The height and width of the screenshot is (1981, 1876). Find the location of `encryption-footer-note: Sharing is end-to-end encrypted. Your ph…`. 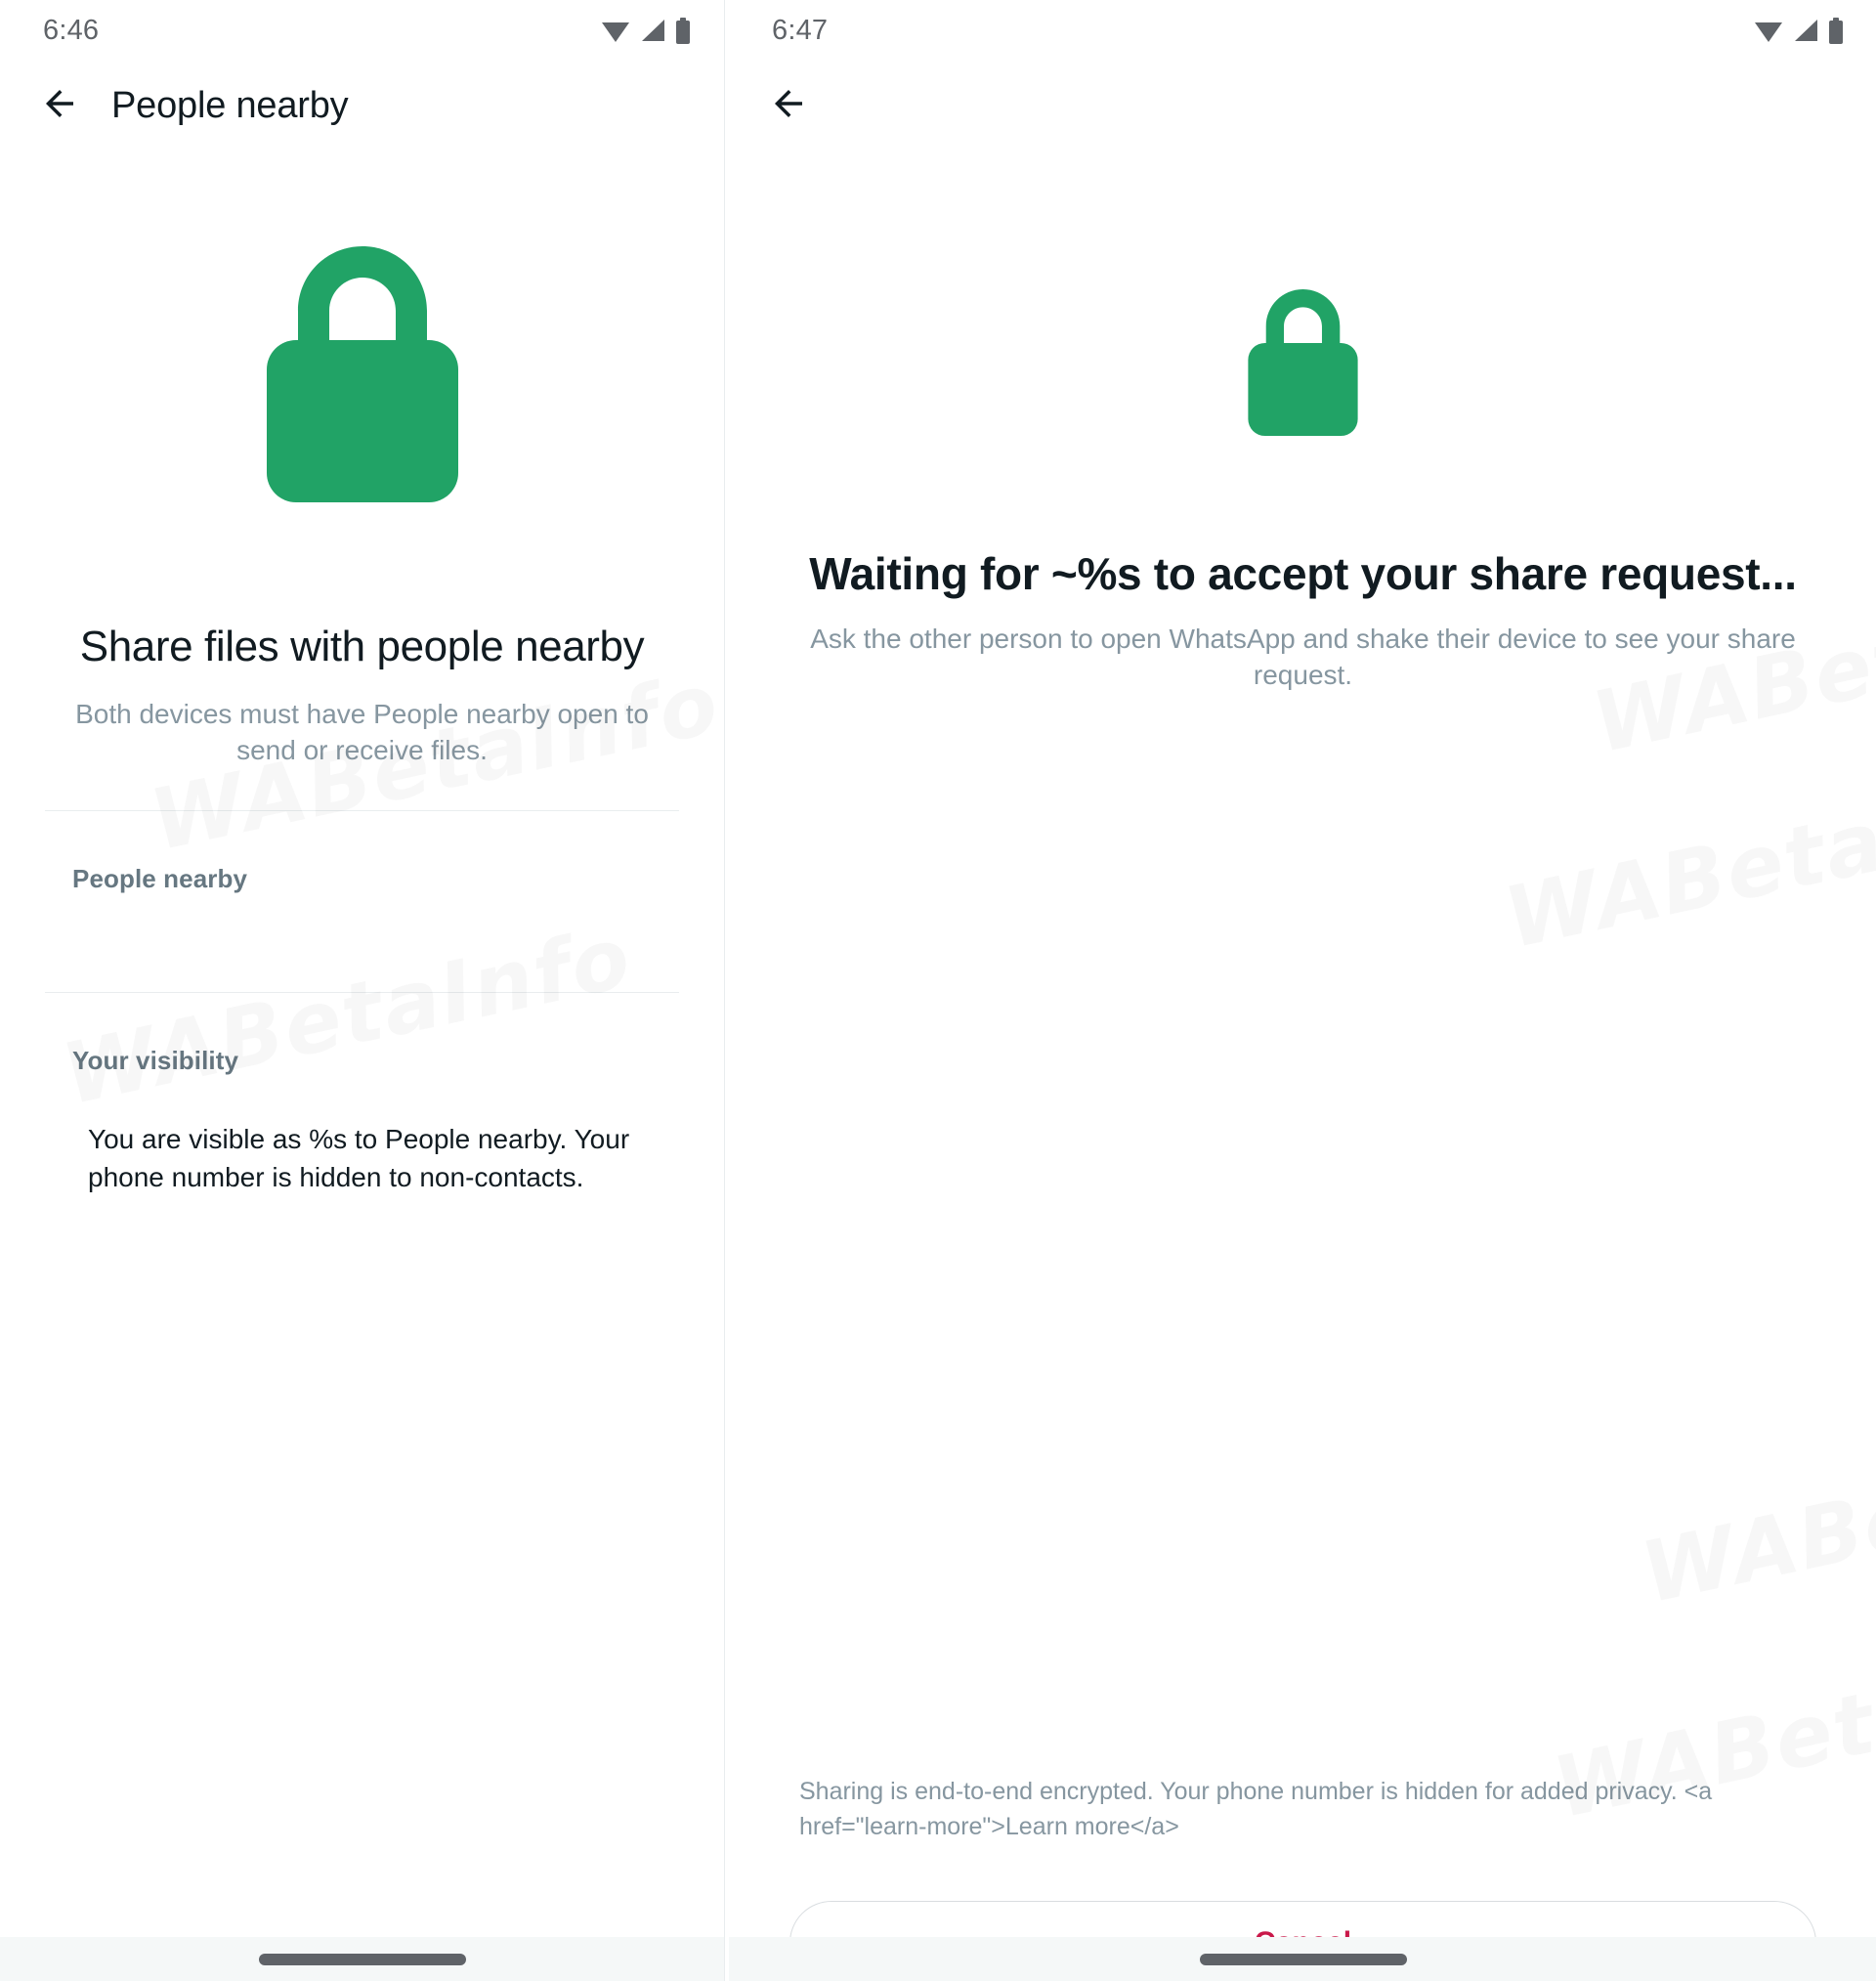

encryption-footer-note: Sharing is end-to-end encrypted. Your ph… is located at coordinates (1256, 1809).